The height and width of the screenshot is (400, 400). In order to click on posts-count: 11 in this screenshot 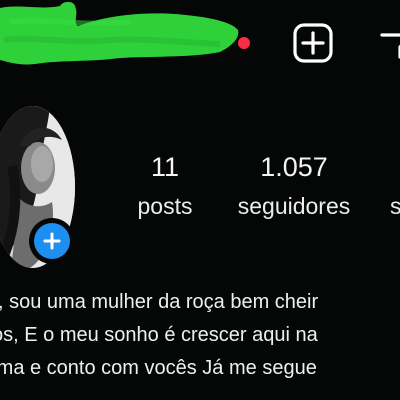, I will do `click(165, 167)`.